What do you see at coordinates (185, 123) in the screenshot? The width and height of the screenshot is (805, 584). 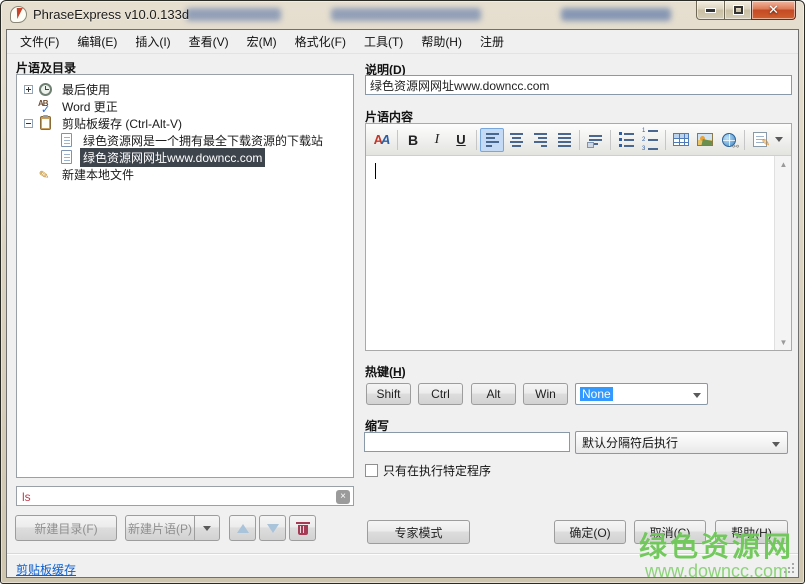 I see `tree-item-clipboard-cache: 剪贴板缓存 (Ctrl-Alt-V)` at bounding box center [185, 123].